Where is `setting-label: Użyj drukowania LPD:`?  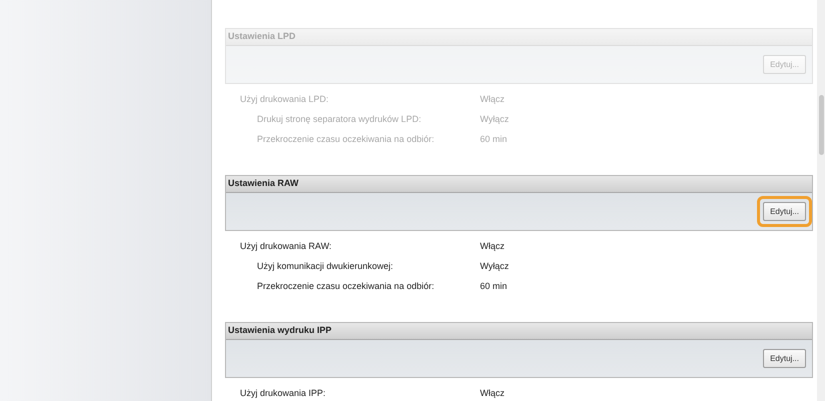
setting-label: Użyj drukowania LPD: is located at coordinates (285, 99).